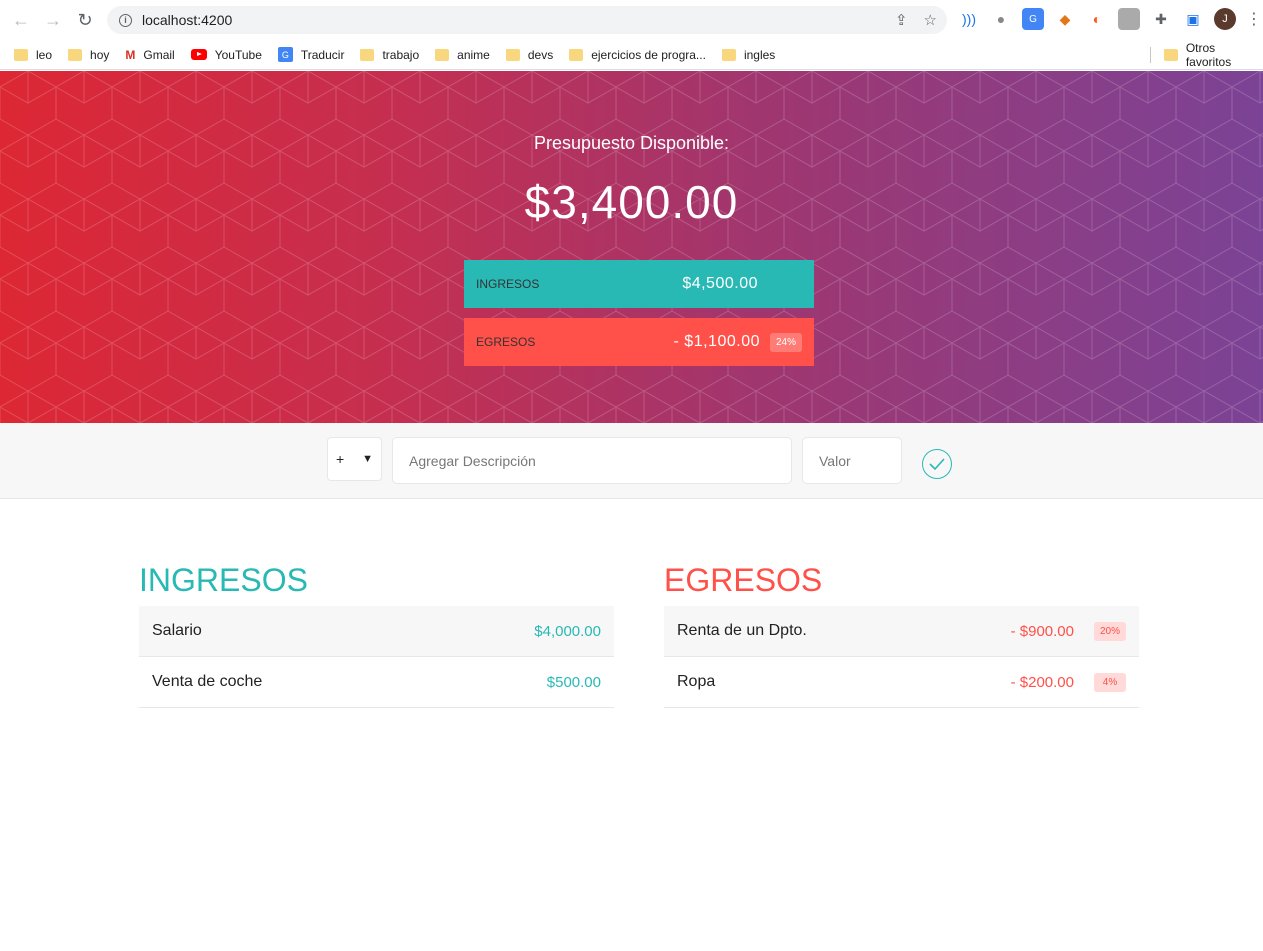 This screenshot has height=951, width=1263. Describe the element at coordinates (1033, 19) in the screenshot. I see `extension-translate-icon: G` at that location.